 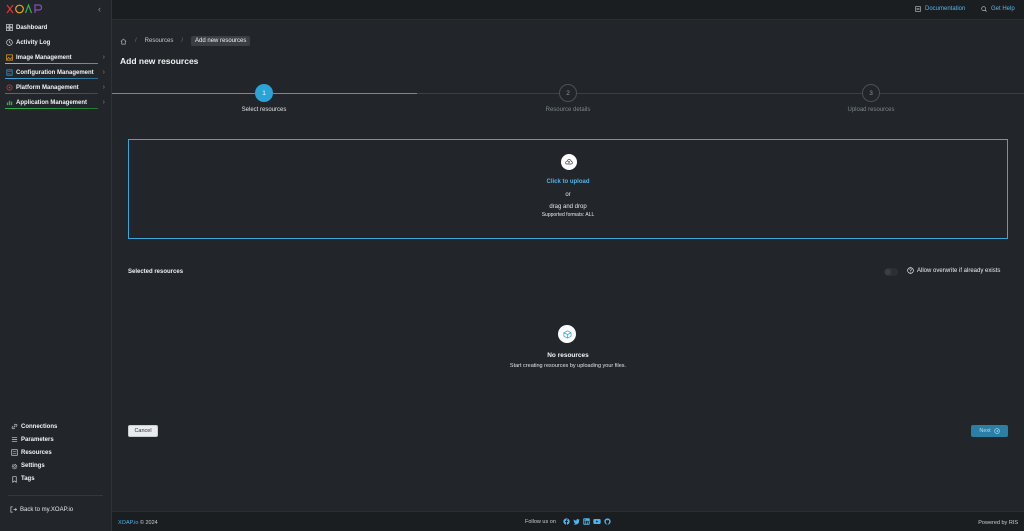 What do you see at coordinates (99, 9) in the screenshot?
I see `collapse-sidebar-icon: ‹` at bounding box center [99, 9].